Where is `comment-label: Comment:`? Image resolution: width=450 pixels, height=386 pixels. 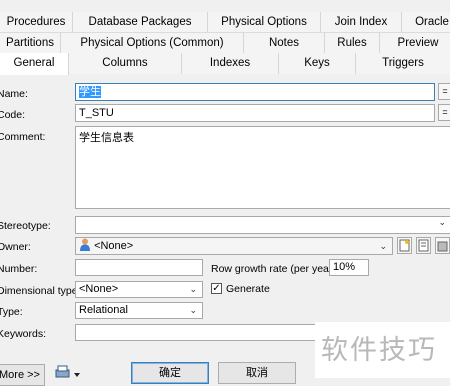 comment-label: Comment: is located at coordinates (23, 137).